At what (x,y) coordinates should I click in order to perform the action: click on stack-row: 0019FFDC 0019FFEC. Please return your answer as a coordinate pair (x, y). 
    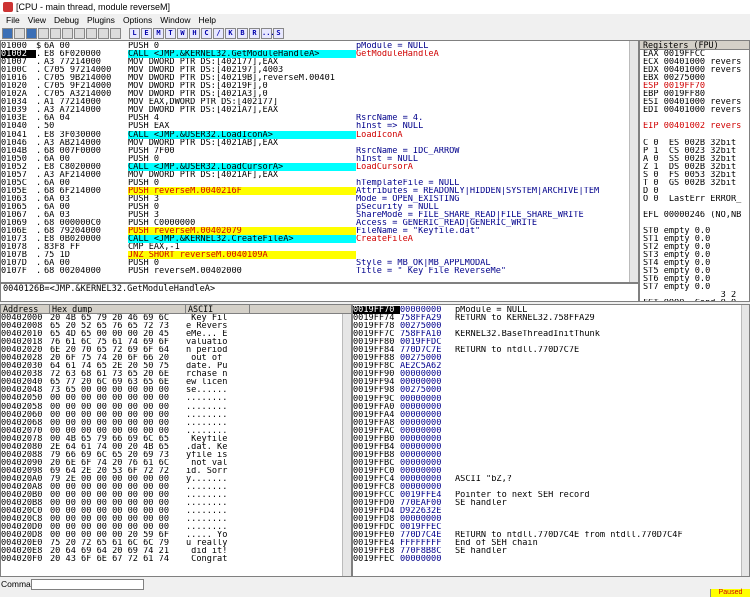
    Looking at the image, I should click on (551, 527).